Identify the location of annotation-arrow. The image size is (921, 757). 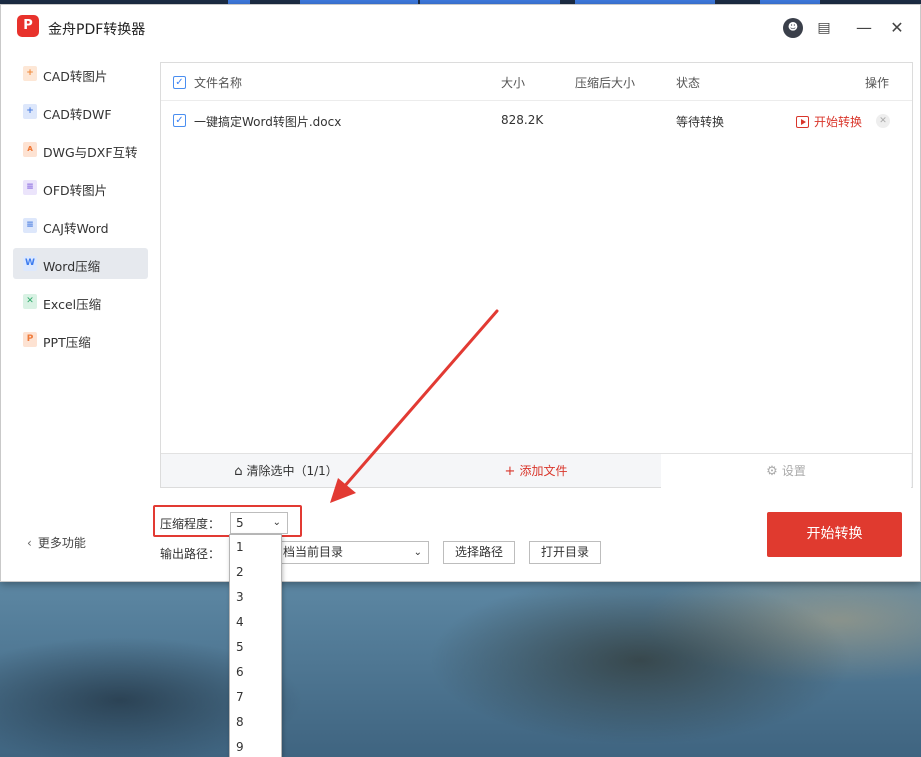
(414, 406).